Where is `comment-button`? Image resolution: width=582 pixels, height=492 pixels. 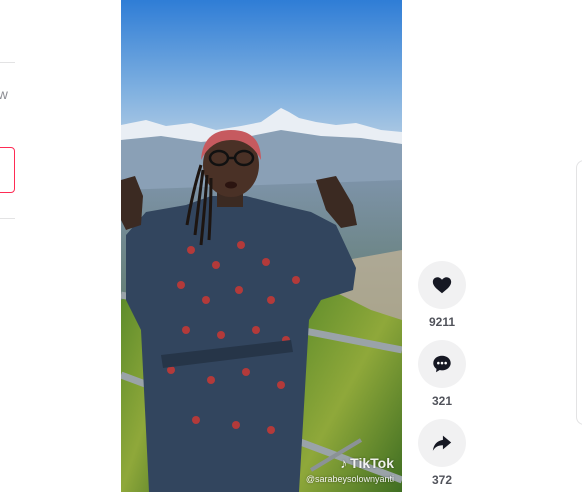
comment-button is located at coordinates (442, 364).